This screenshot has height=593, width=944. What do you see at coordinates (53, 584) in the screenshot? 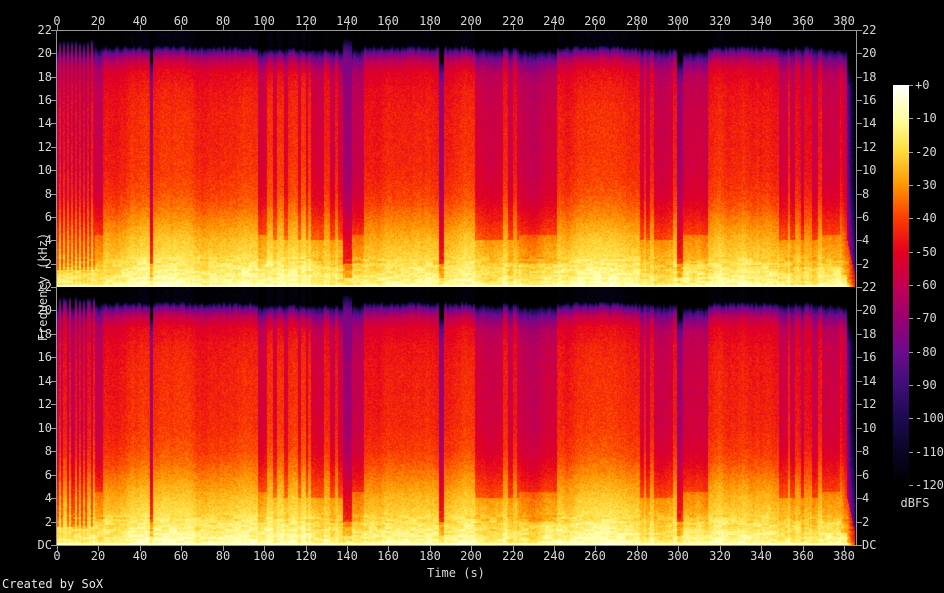
I see `credit-text: Created by SoX` at bounding box center [53, 584].